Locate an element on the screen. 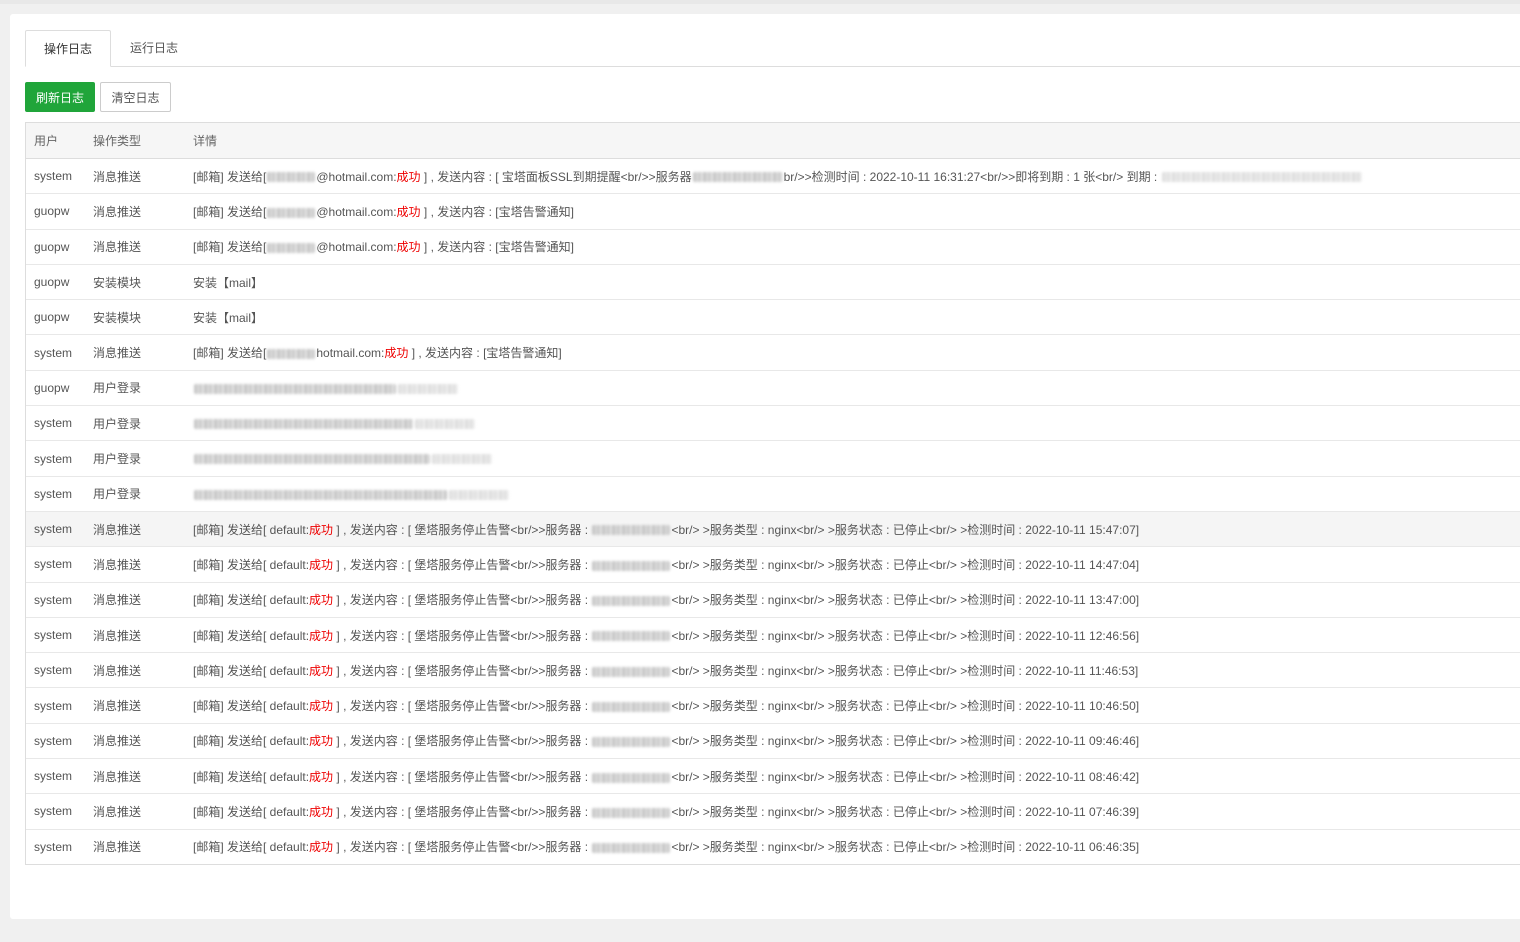  table-row: guopw 安装模块 安装【mail】 is located at coordinates (773, 282).